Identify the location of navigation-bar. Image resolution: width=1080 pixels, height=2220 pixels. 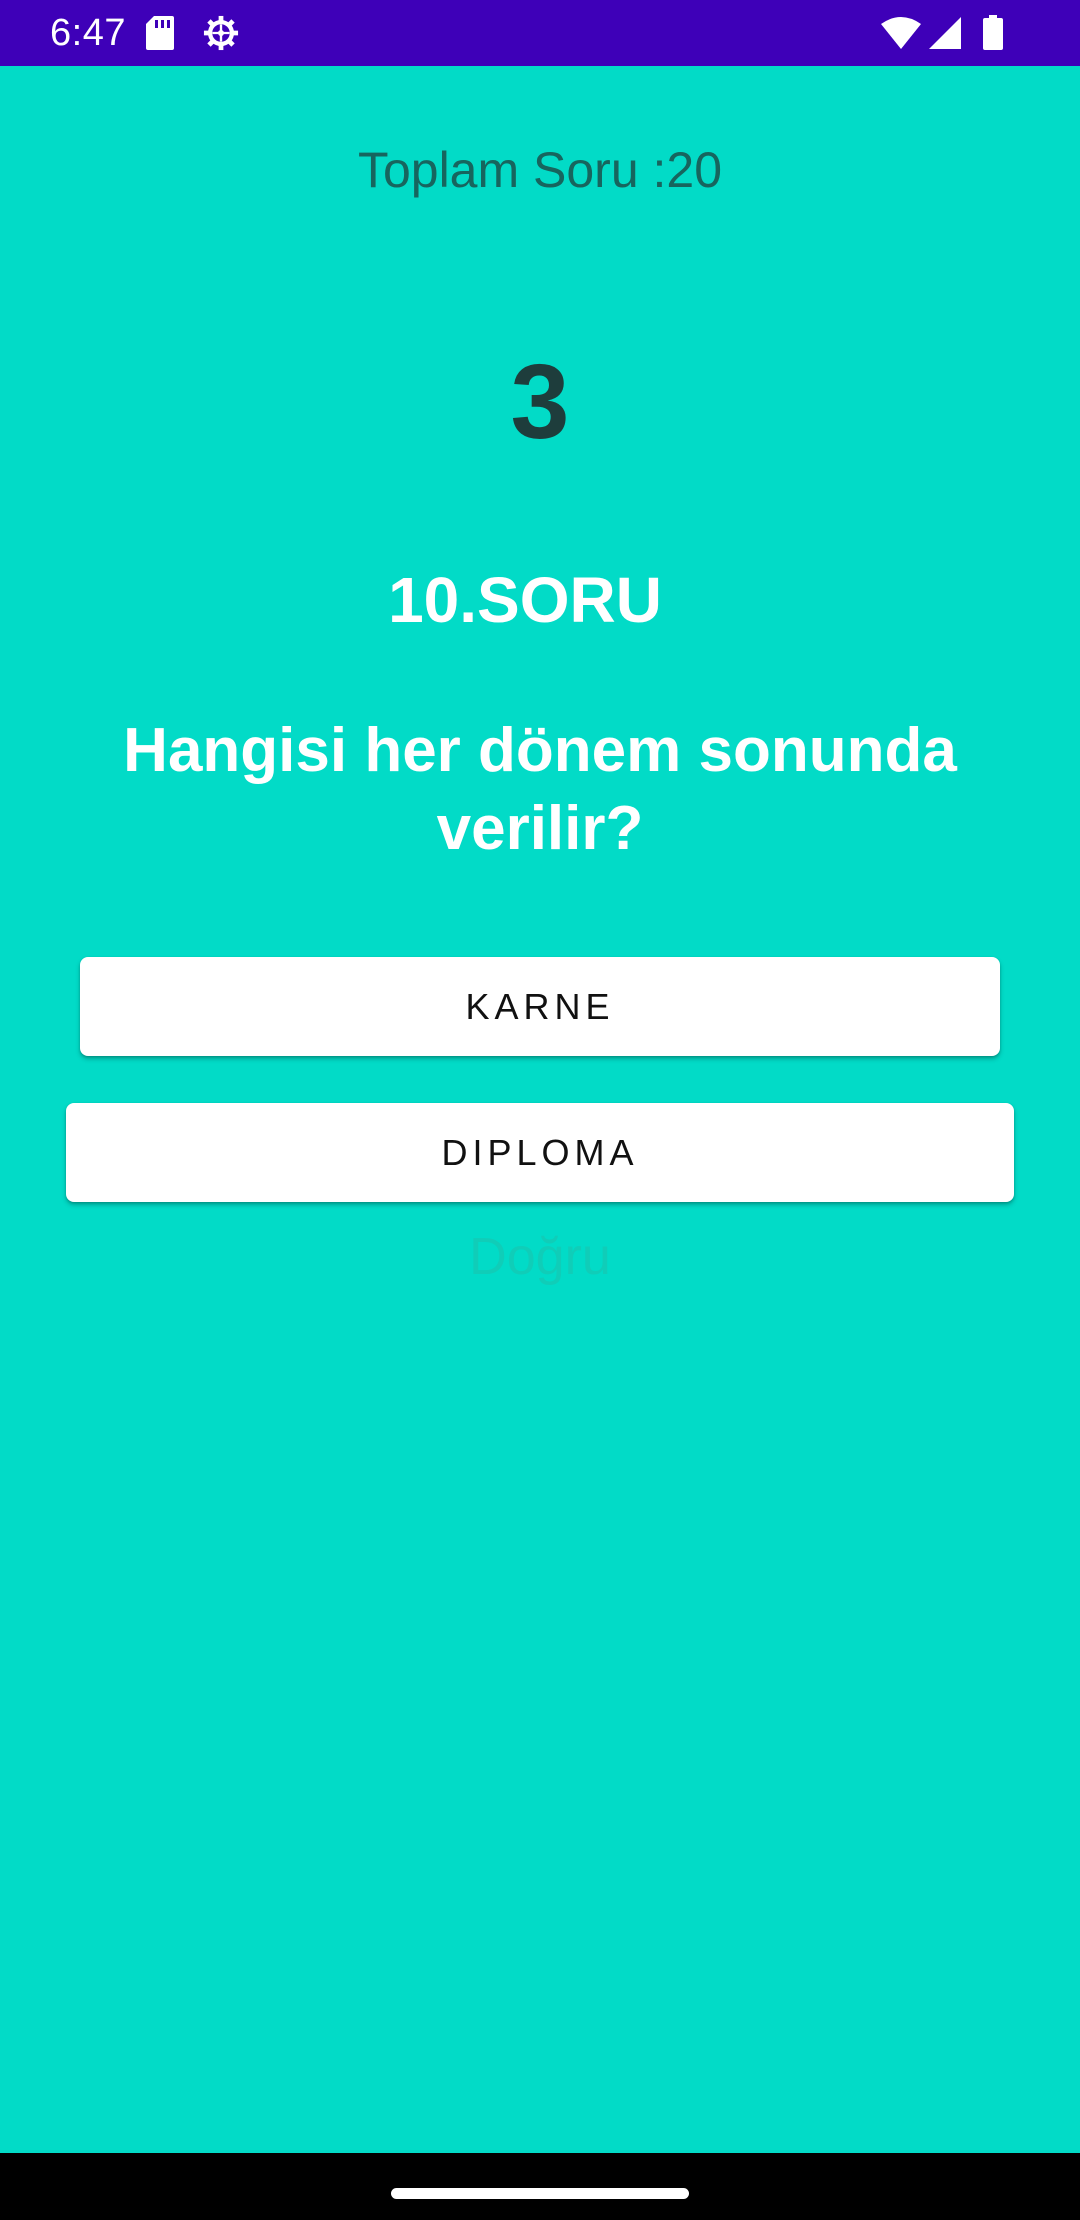
(540, 2186).